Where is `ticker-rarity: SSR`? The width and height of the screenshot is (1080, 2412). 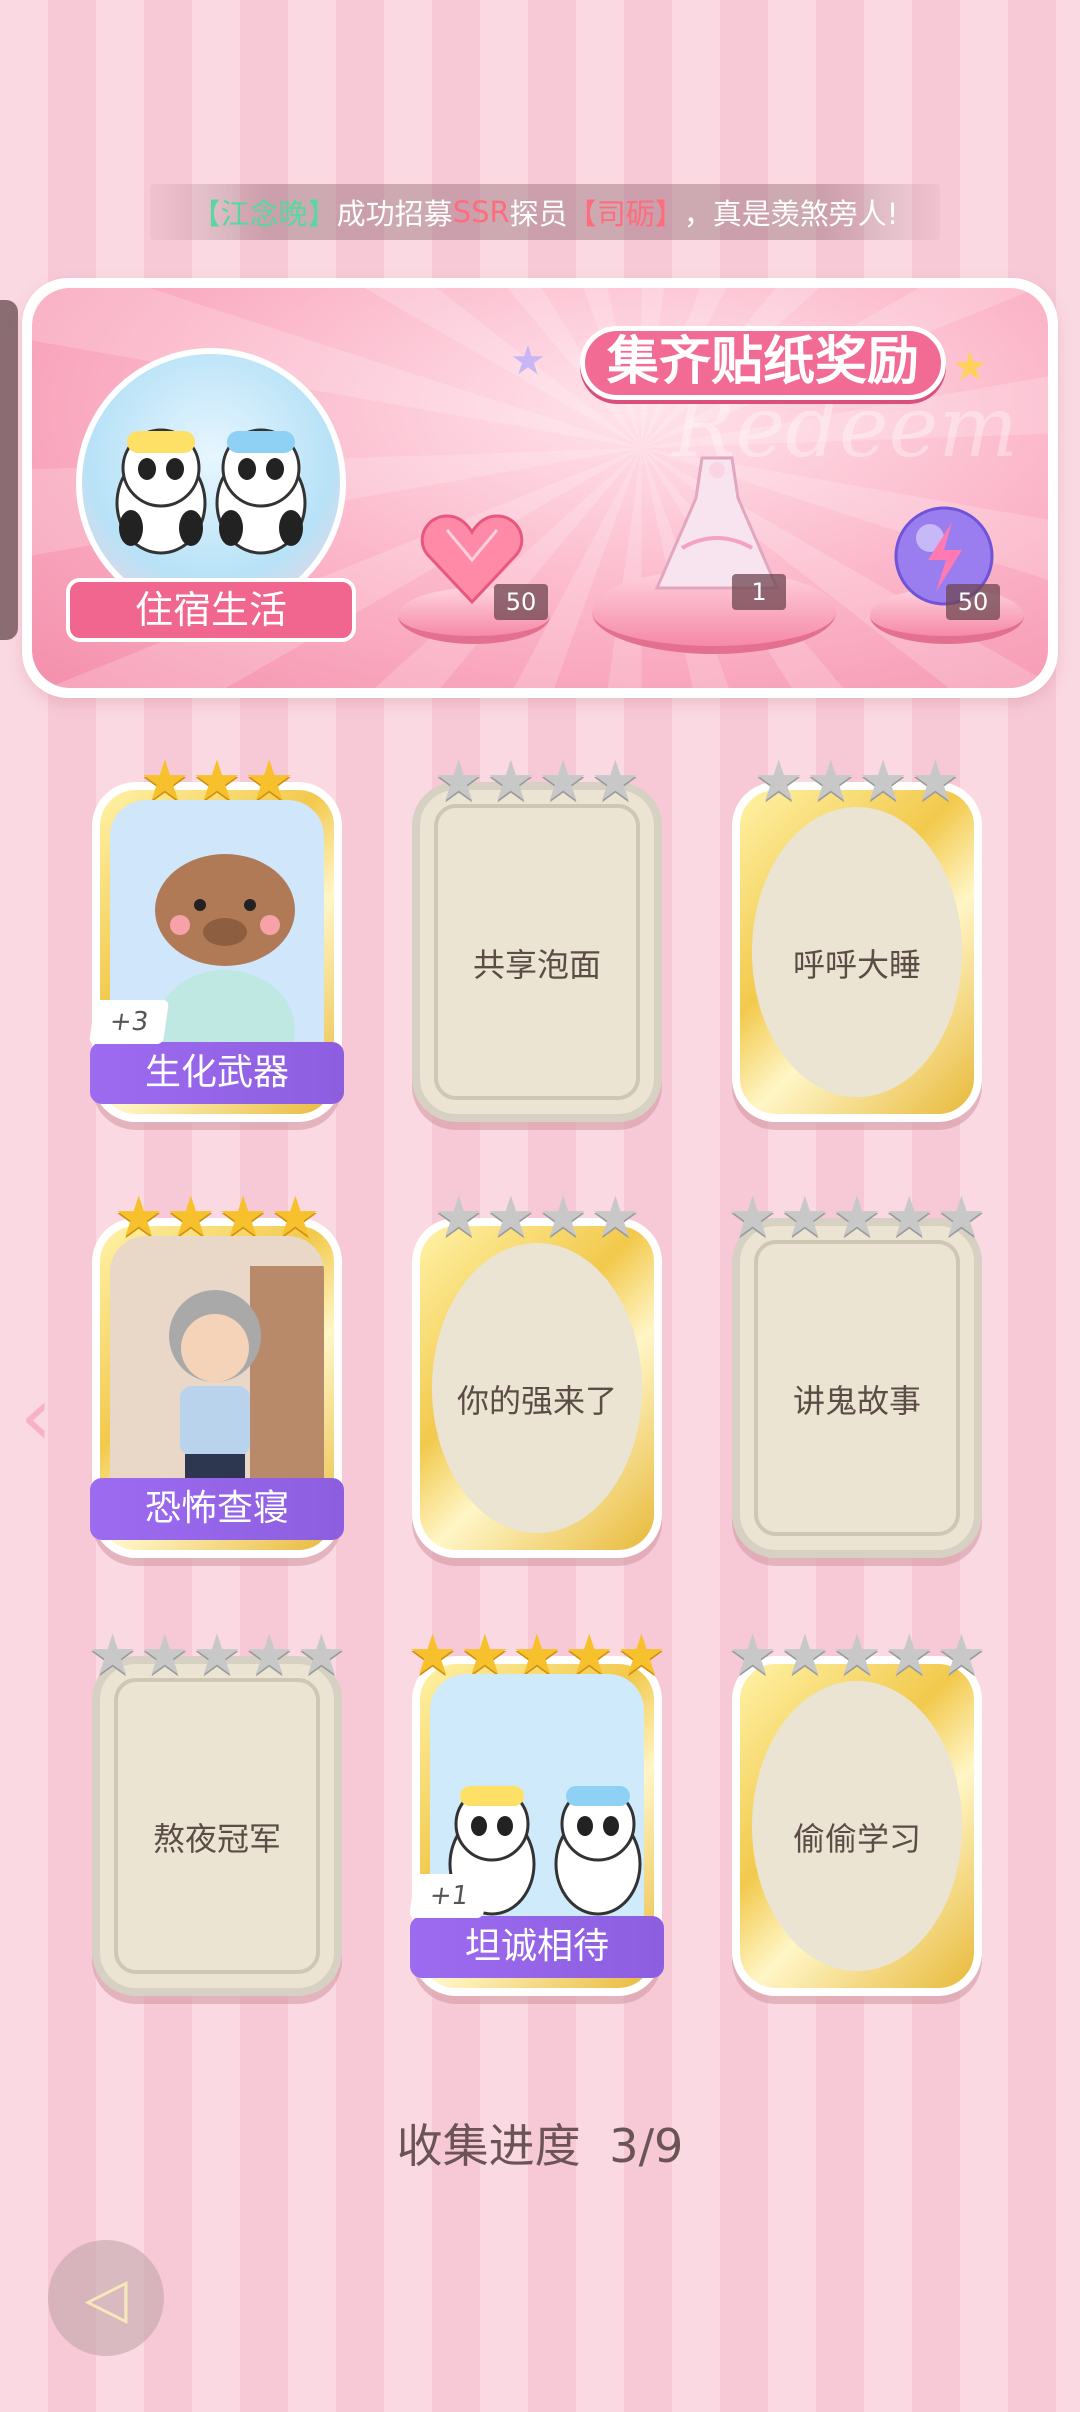
ticker-rarity: SSR is located at coordinates (481, 212).